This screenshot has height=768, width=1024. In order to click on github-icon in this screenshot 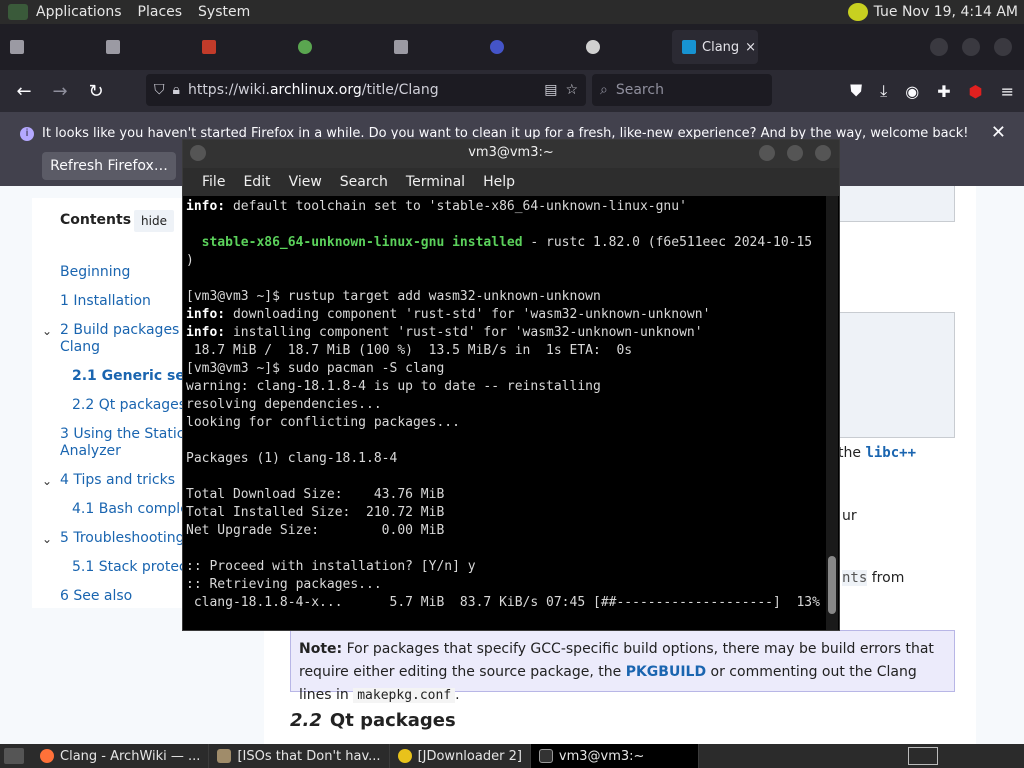, I will do `click(593, 47)`.